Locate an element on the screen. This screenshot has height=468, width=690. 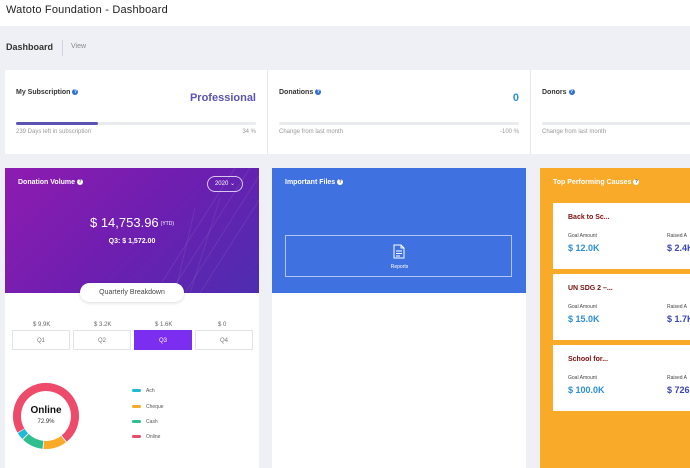
donation-total: $ 14,753.96 (YTD) is located at coordinates (132, 222).